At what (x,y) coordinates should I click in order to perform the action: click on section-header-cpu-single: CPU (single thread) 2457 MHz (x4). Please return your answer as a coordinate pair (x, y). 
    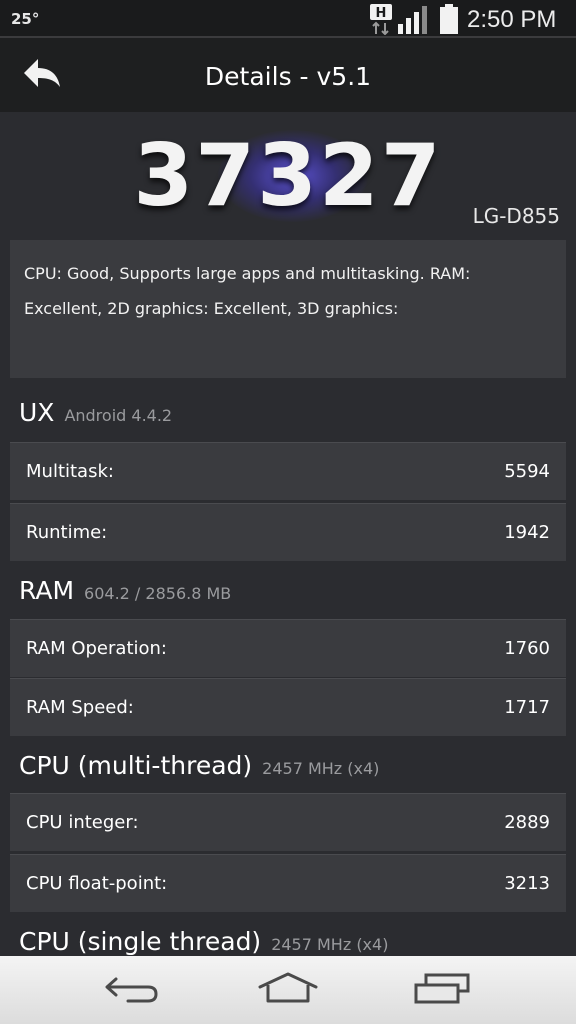
    Looking at the image, I should click on (203, 941).